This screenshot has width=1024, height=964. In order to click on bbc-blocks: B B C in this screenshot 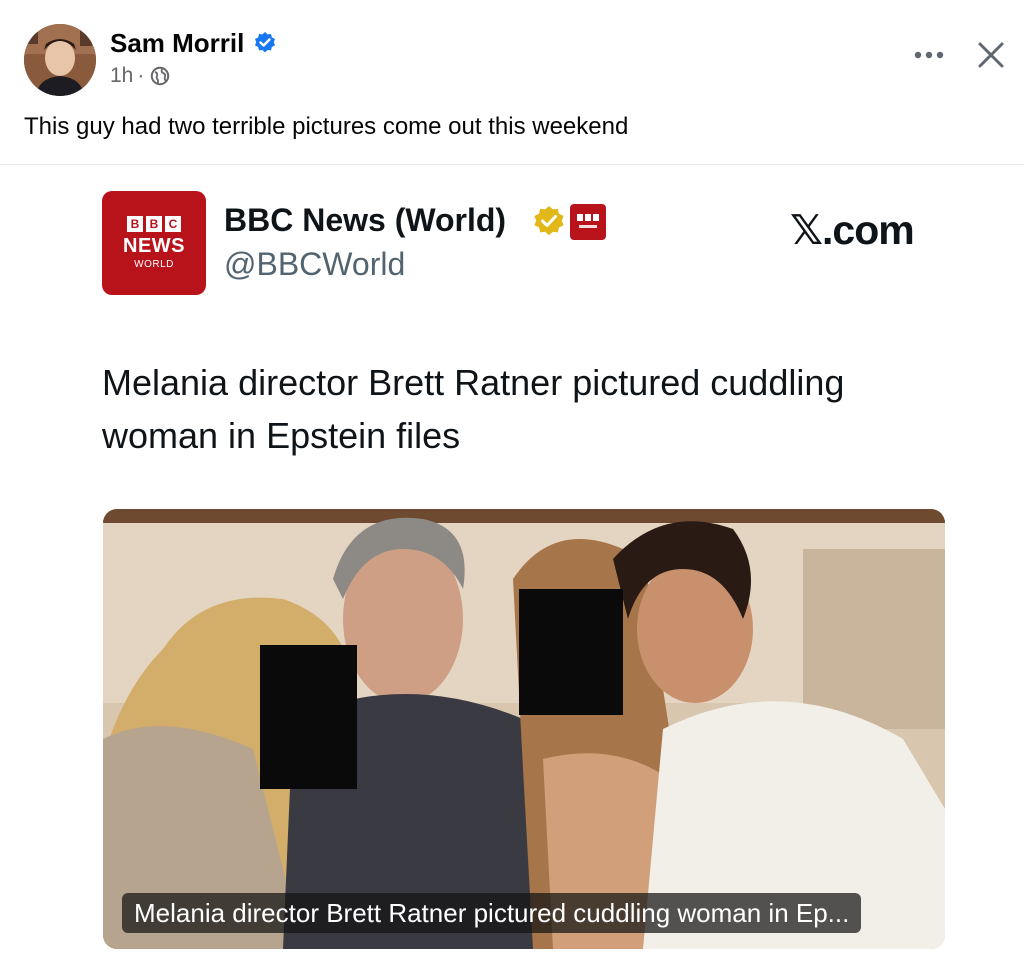, I will do `click(154, 224)`.